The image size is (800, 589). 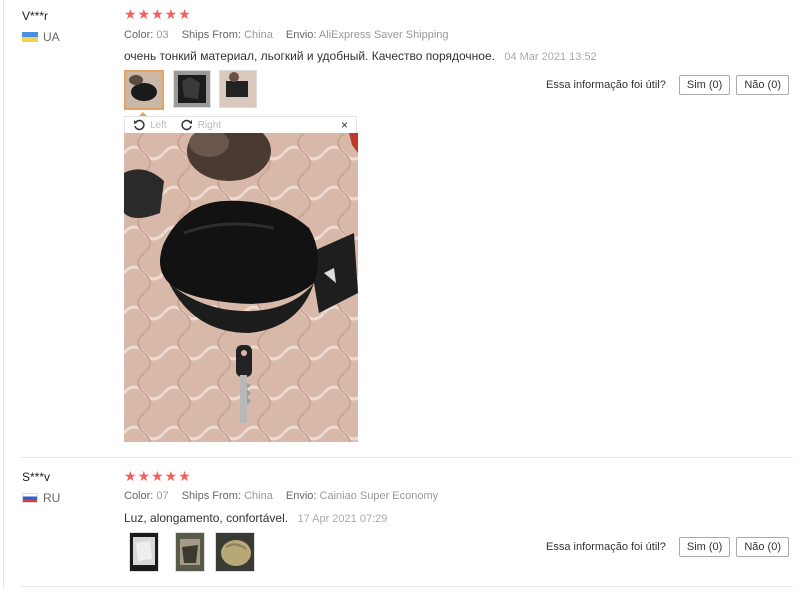 I want to click on review-date: 04 Mar 2021 13:52, so click(x=550, y=57).